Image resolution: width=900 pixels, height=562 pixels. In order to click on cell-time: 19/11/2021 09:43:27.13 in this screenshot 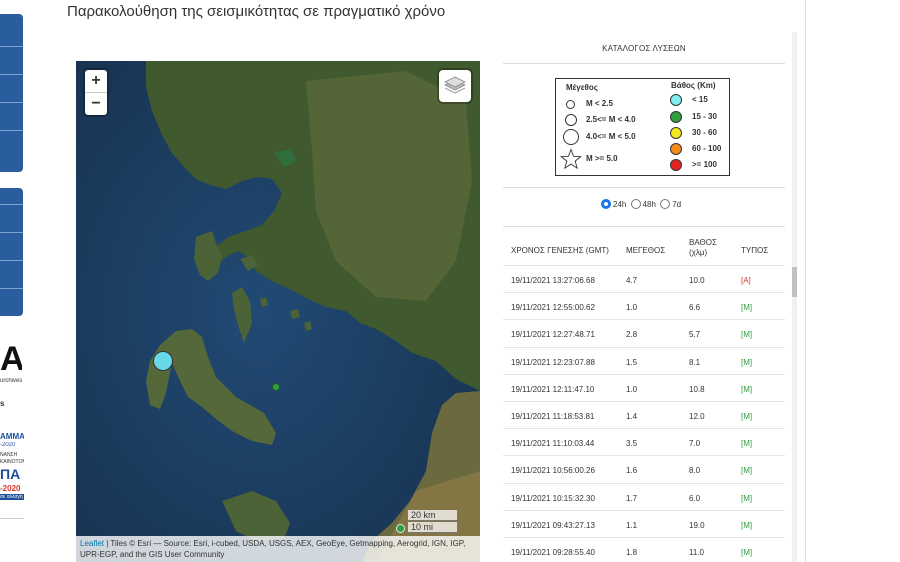, I will do `click(553, 525)`.